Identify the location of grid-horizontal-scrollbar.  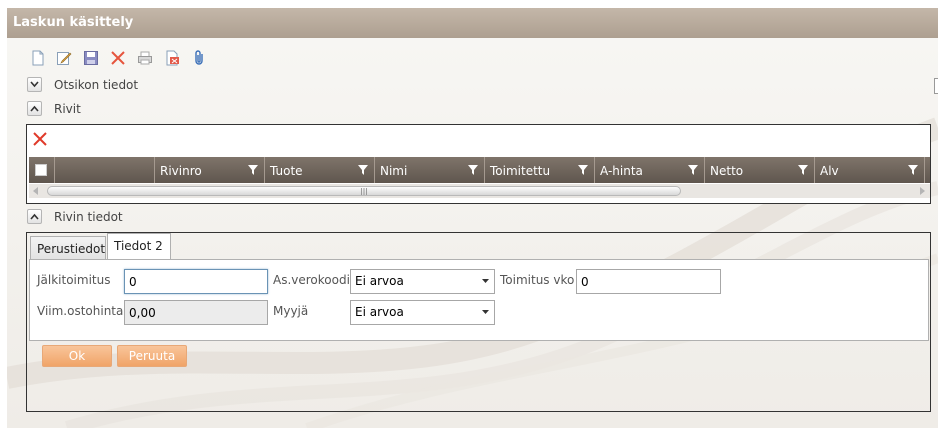
(479, 191).